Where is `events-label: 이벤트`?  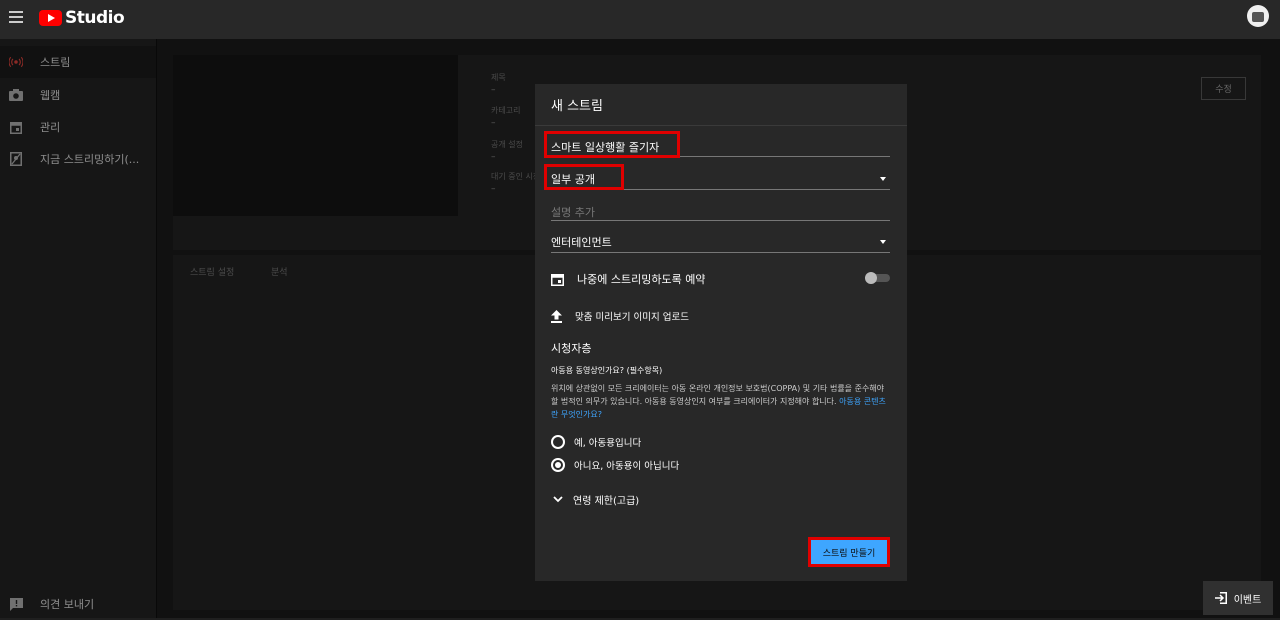 events-label: 이벤트 is located at coordinates (1247, 600).